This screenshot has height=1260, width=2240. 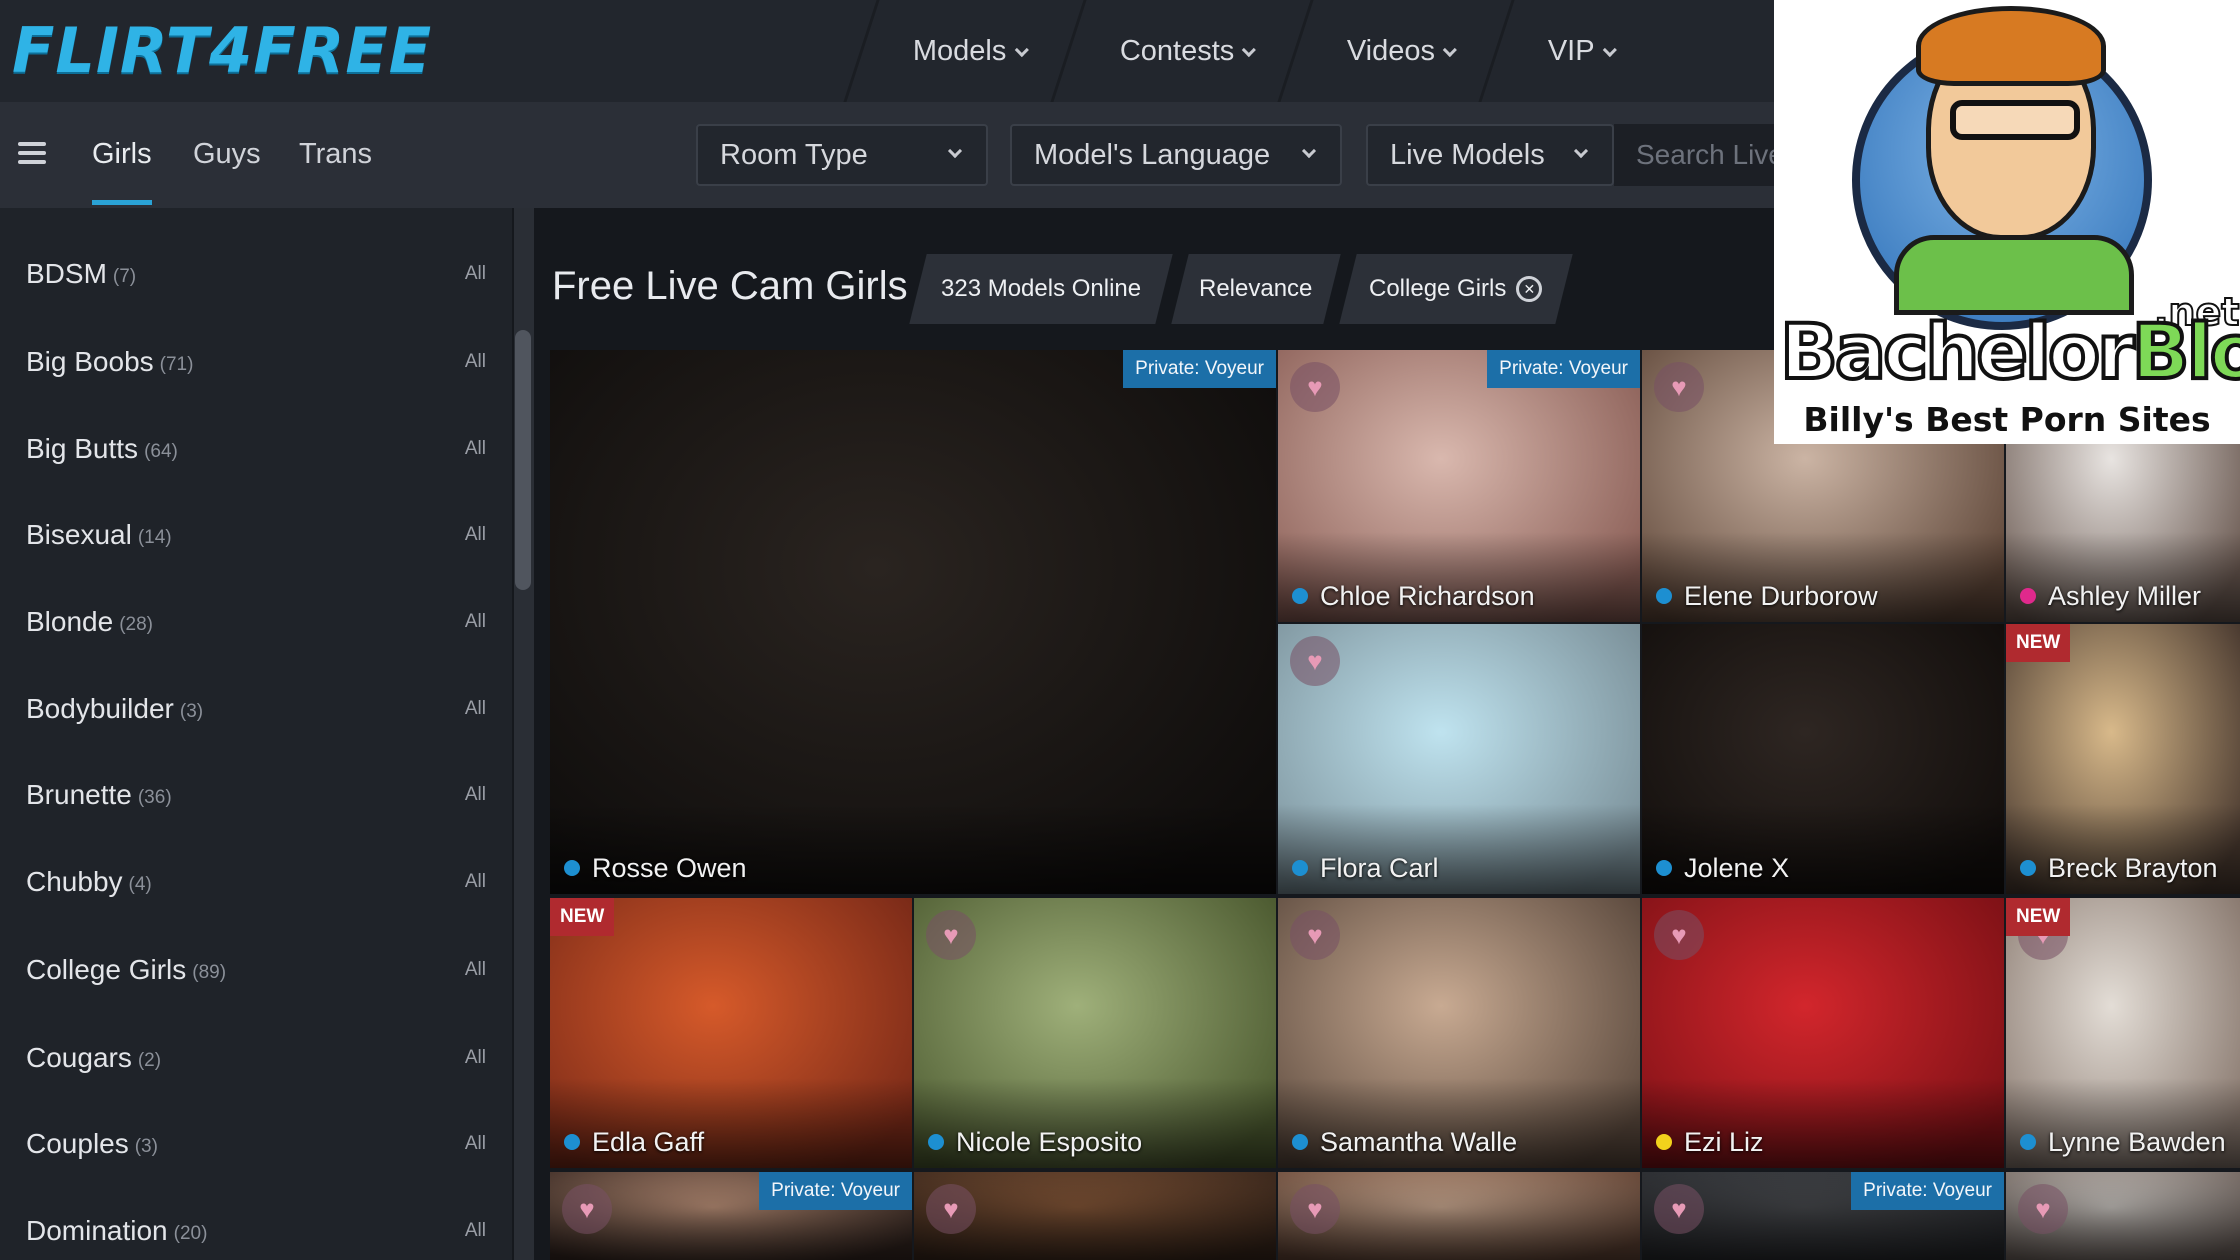 What do you see at coordinates (1529, 289) in the screenshot?
I see `close-icon: ✕` at bounding box center [1529, 289].